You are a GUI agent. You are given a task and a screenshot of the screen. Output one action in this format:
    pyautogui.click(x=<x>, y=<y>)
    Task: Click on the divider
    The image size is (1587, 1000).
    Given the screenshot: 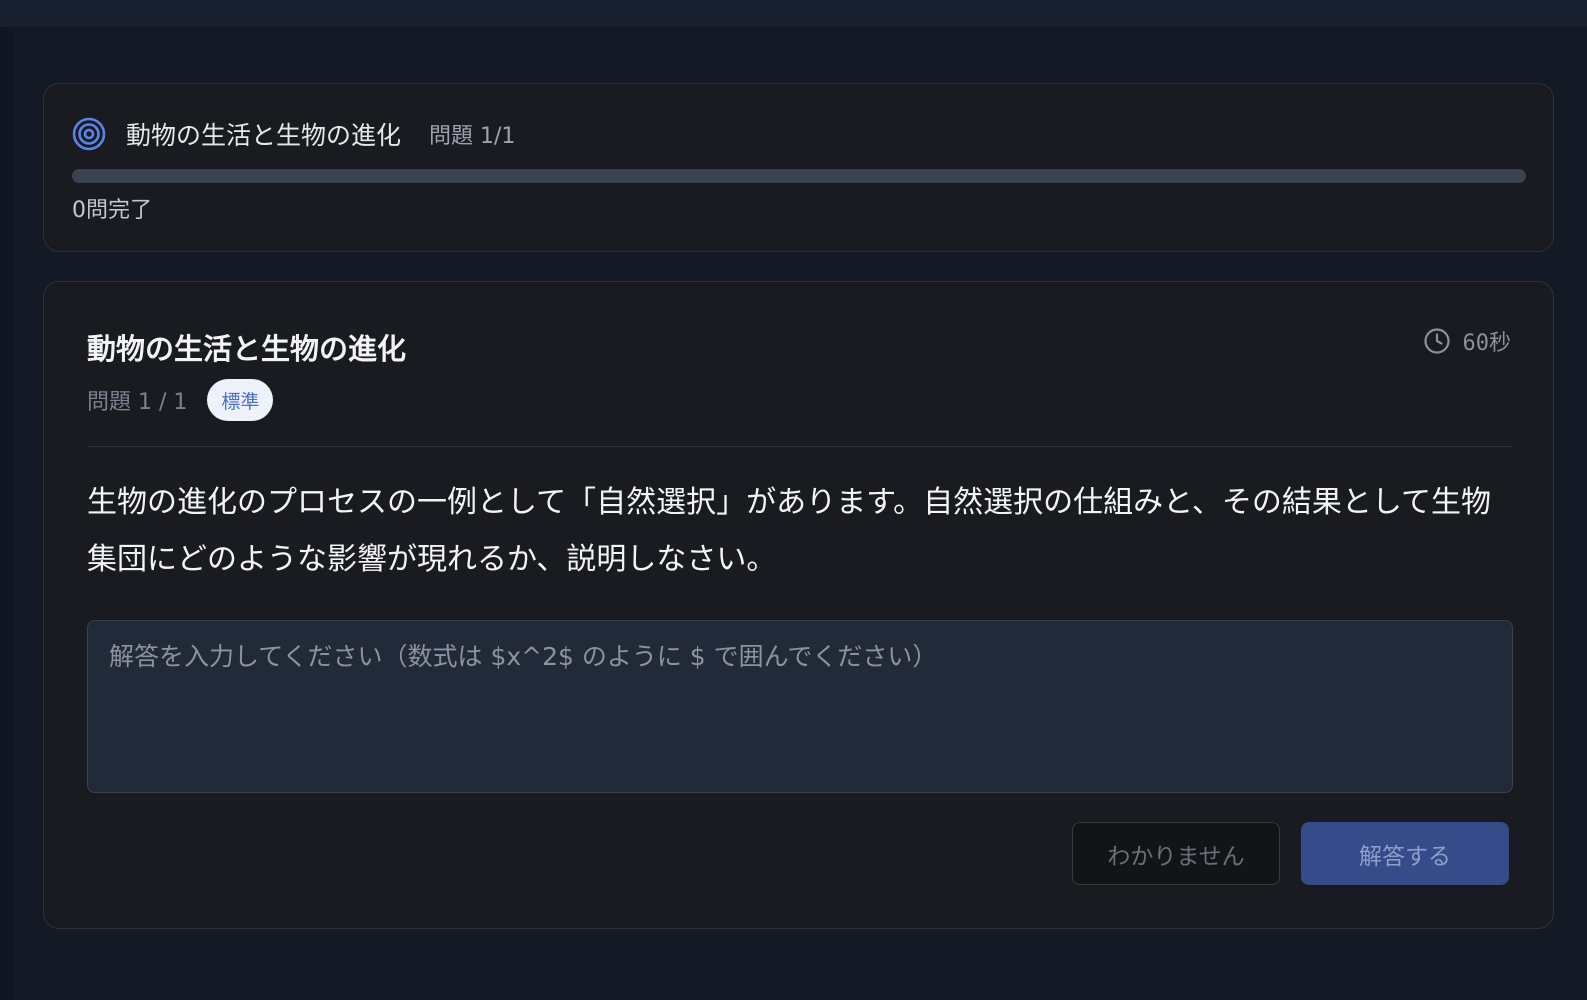 What is the action you would take?
    pyautogui.click(x=800, y=446)
    